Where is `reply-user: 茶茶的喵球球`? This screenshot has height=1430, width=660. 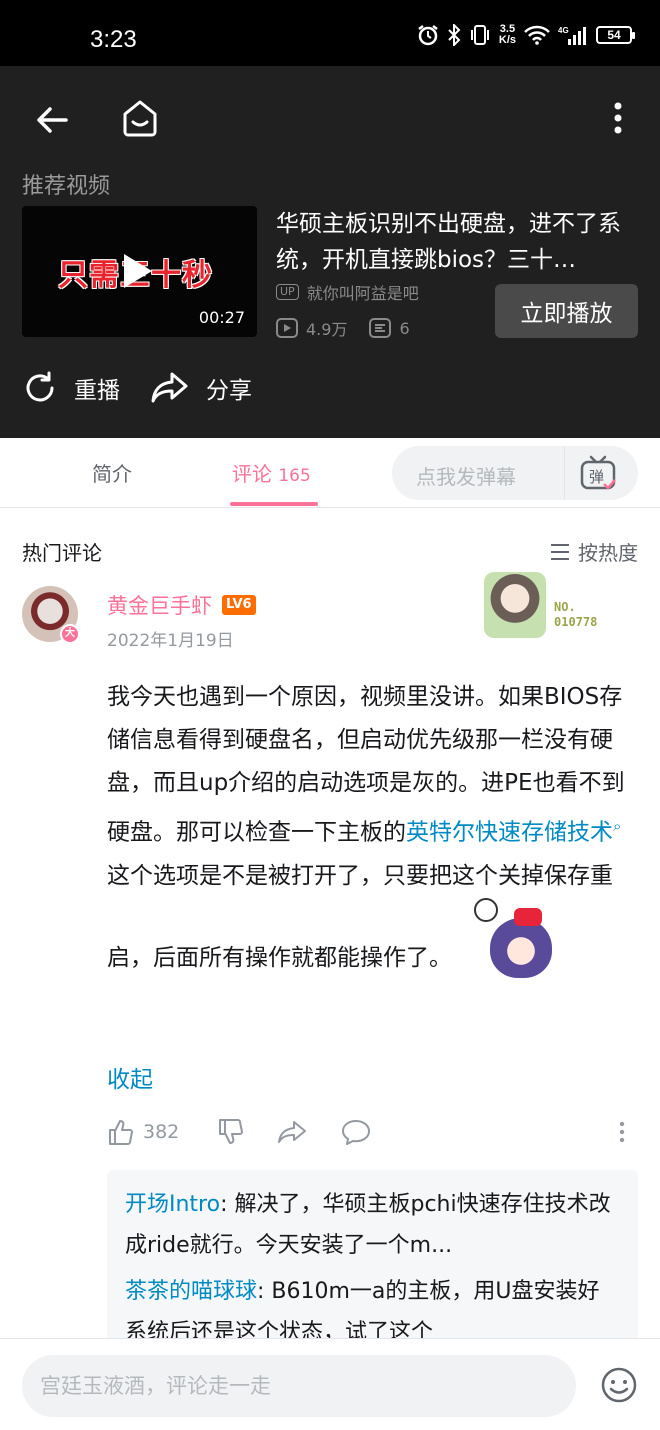 reply-user: 茶茶的喵球球 is located at coordinates (191, 1291).